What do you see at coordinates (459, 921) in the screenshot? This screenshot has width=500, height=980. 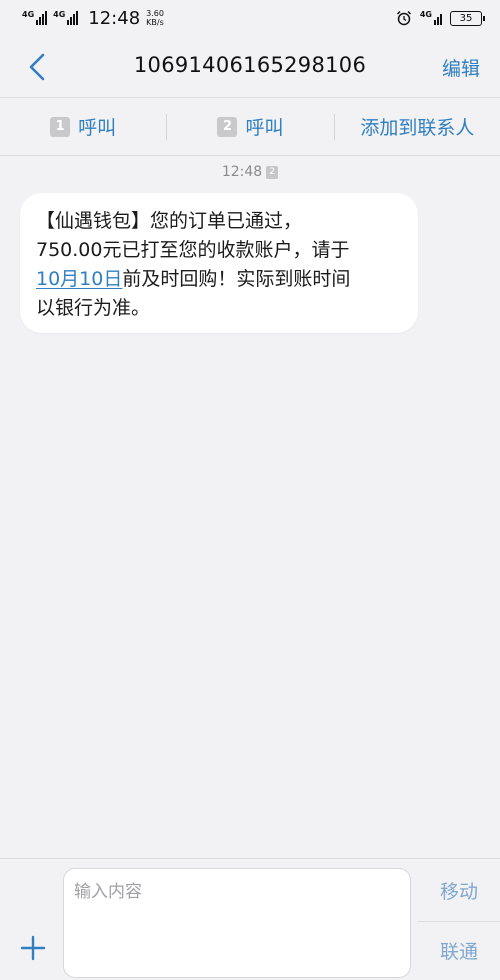 I see `divider` at bounding box center [459, 921].